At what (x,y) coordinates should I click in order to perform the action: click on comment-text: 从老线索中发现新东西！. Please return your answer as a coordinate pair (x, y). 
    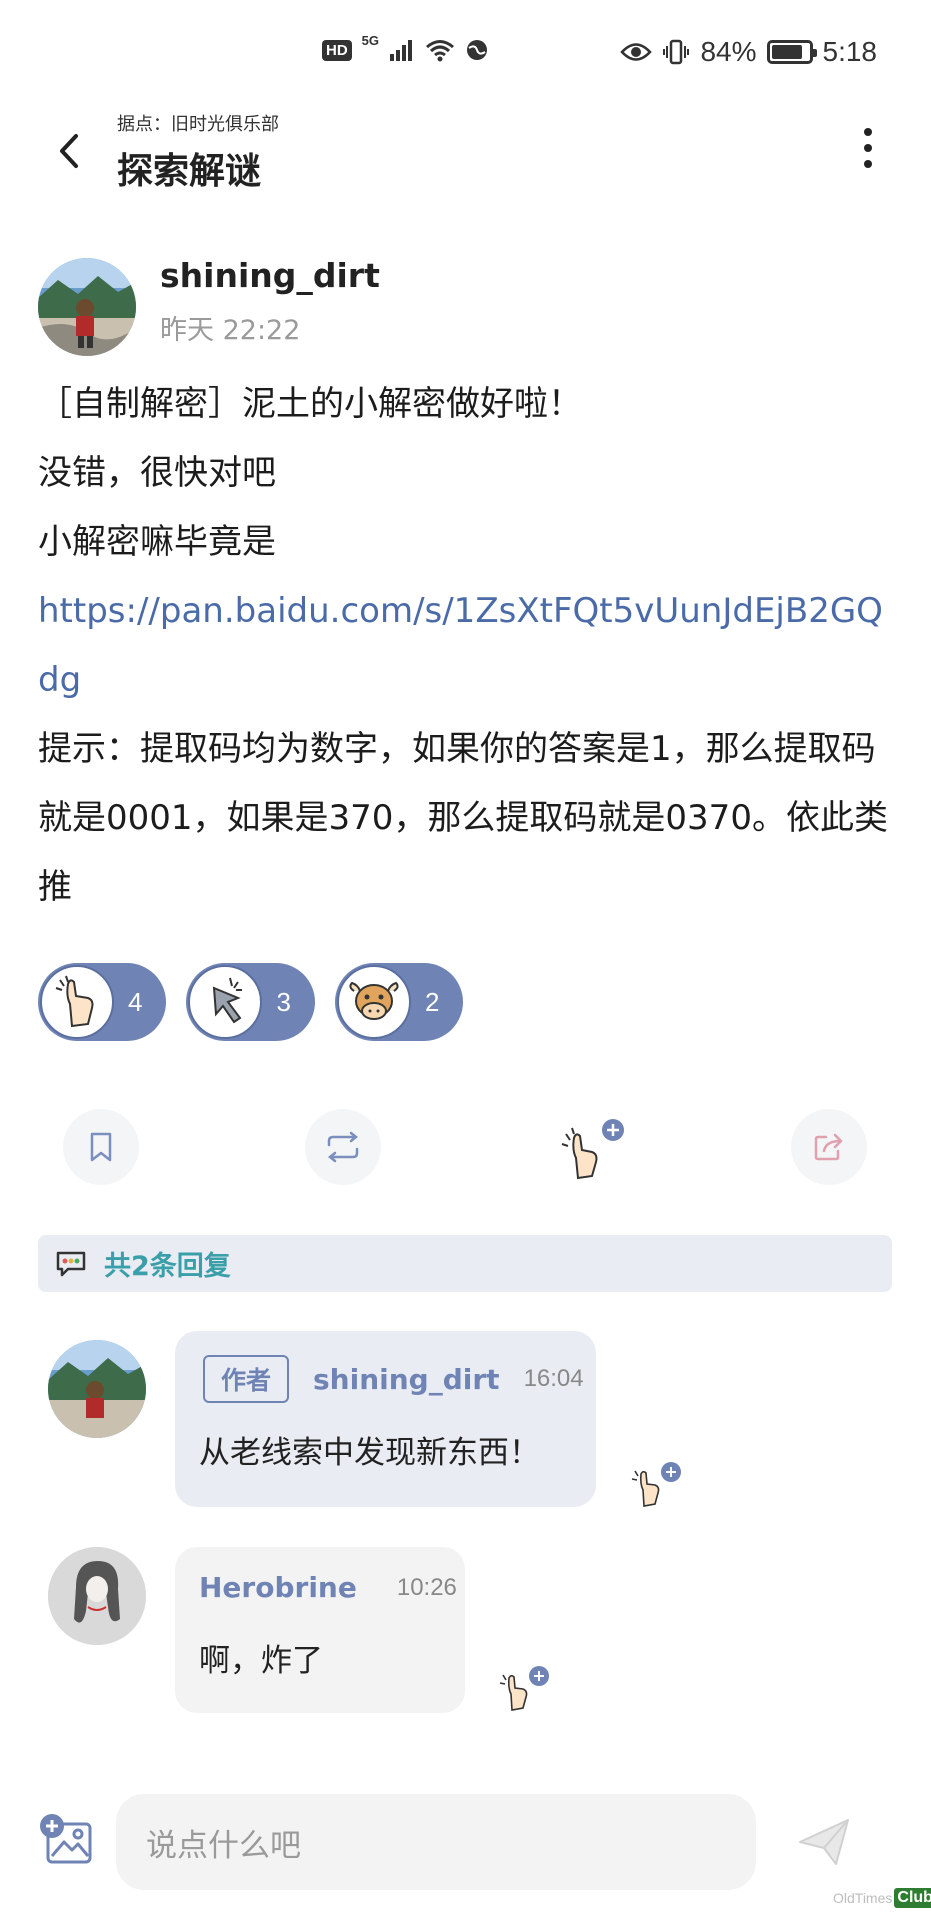
    Looking at the image, I should click on (369, 1453).